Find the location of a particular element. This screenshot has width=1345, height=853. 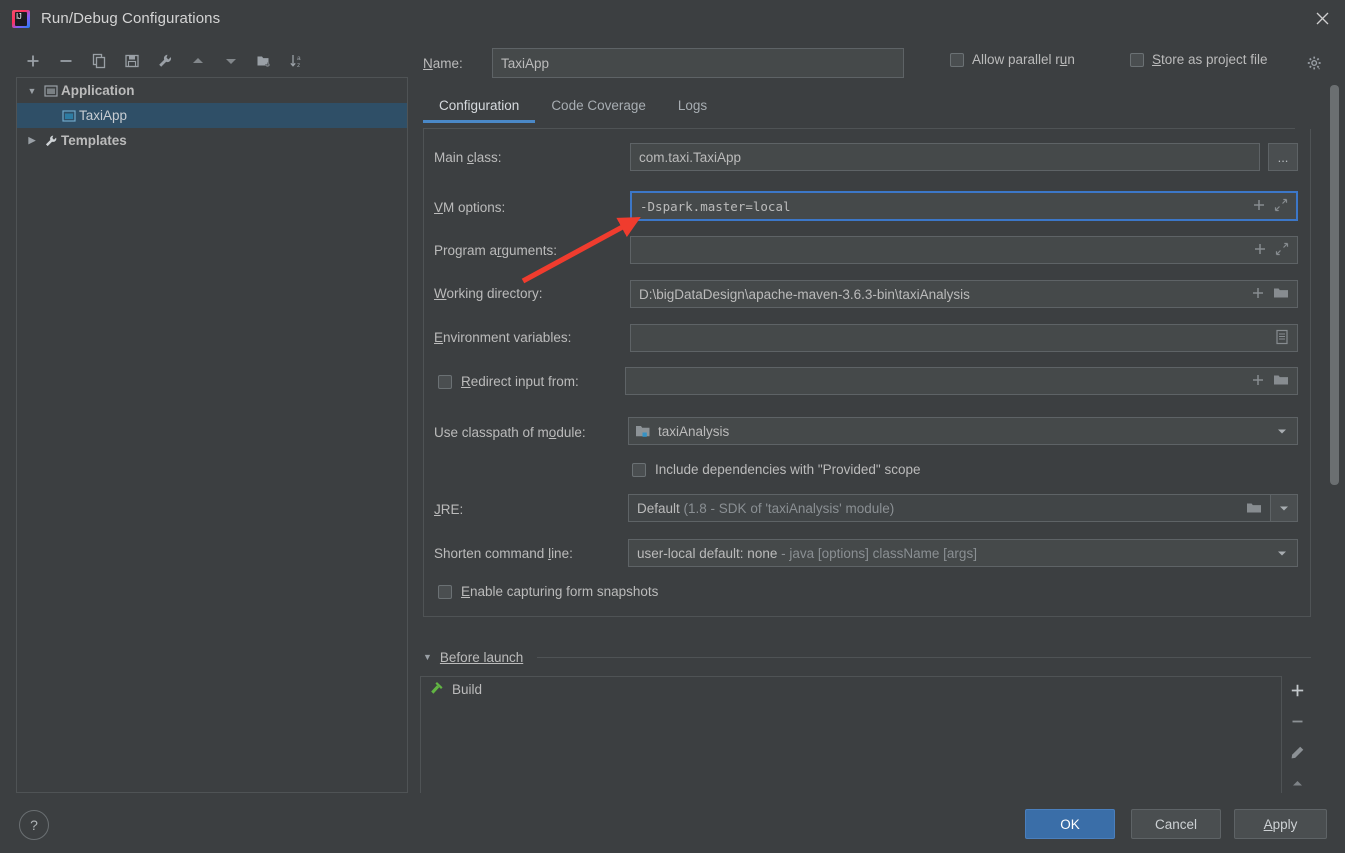

add-task-button is located at coordinates (1297, 690).